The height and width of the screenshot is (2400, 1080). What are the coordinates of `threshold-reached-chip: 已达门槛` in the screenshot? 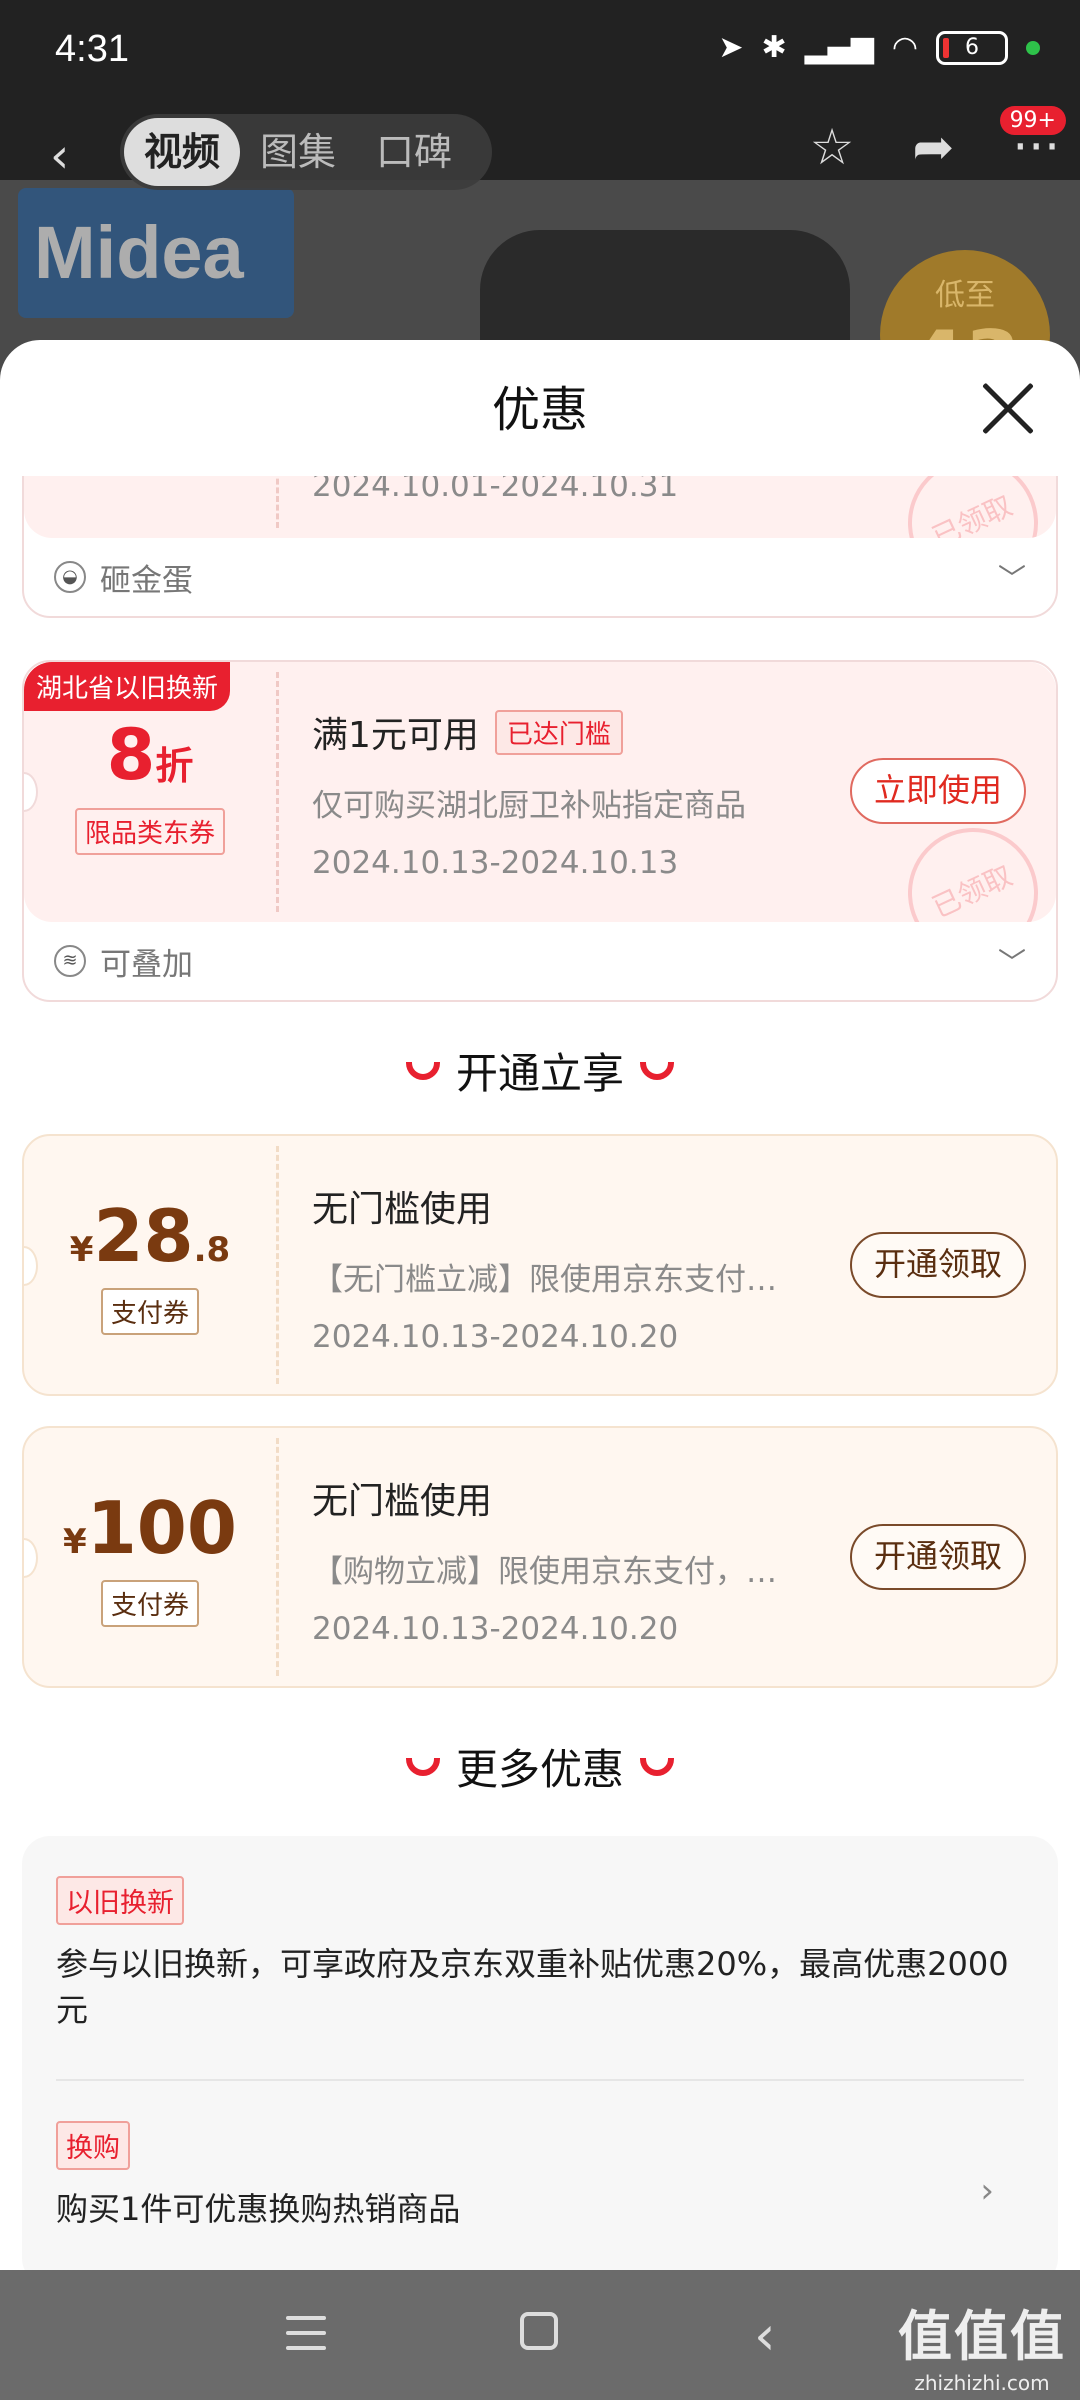 It's located at (558, 732).